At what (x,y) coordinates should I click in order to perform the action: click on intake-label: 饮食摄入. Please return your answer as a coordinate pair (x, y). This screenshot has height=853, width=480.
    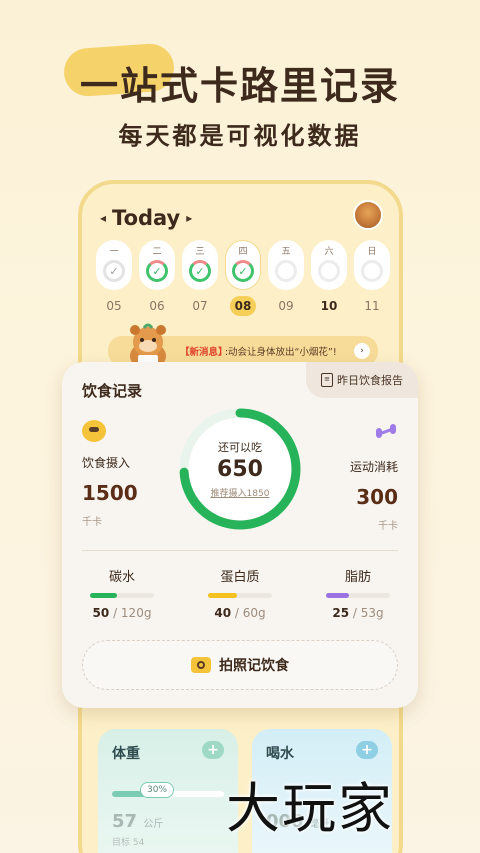
    Looking at the image, I should click on (106, 463).